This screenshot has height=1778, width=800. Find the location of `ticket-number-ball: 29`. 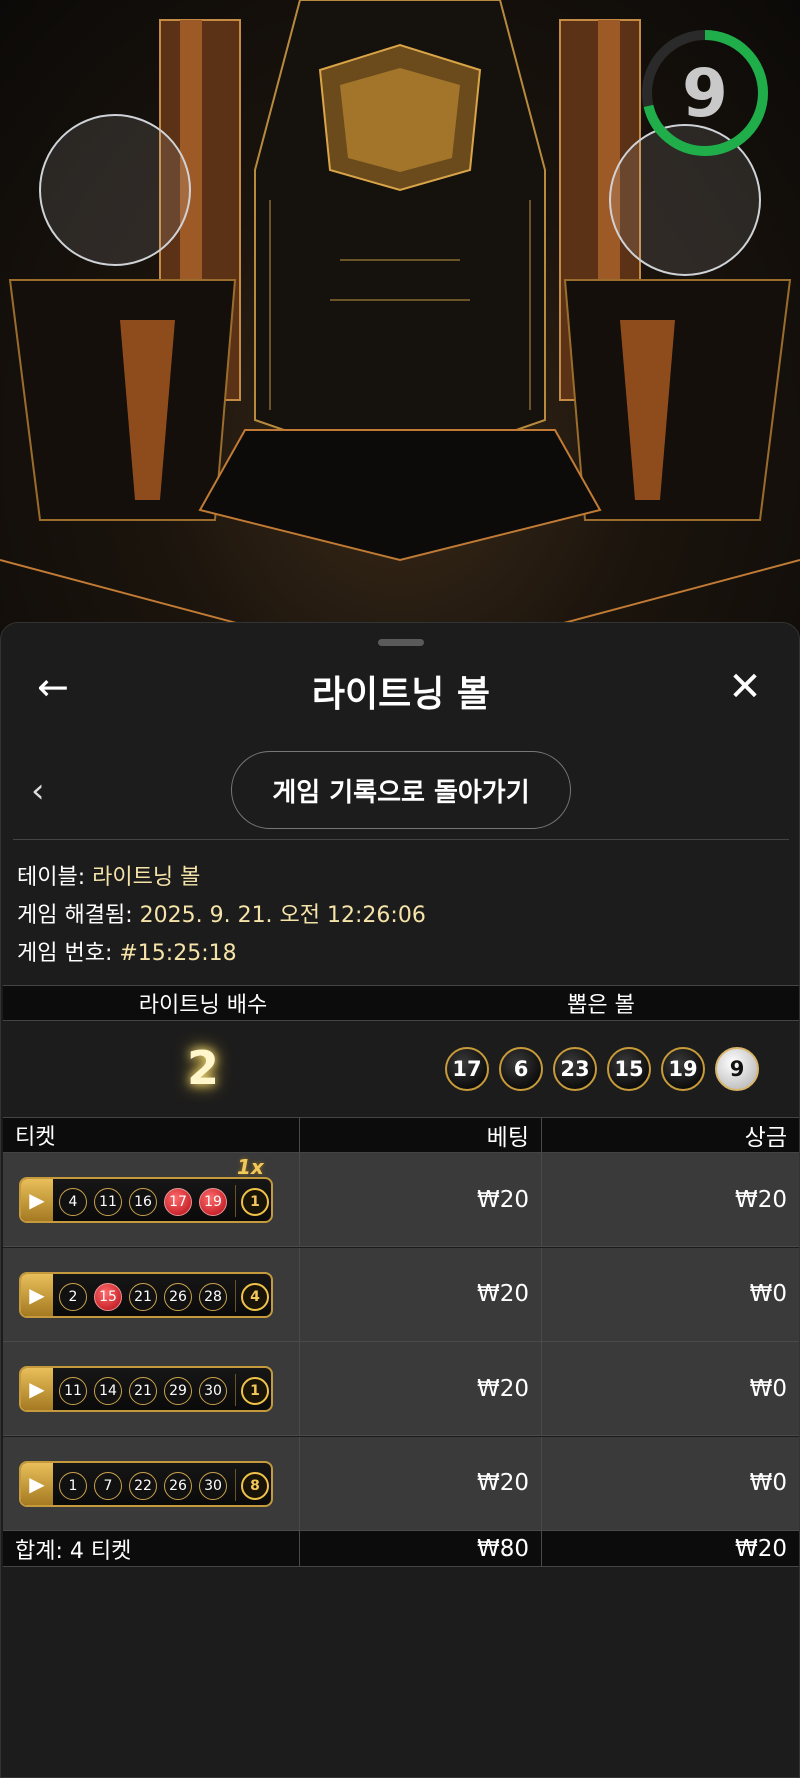

ticket-number-ball: 29 is located at coordinates (178, 1391).